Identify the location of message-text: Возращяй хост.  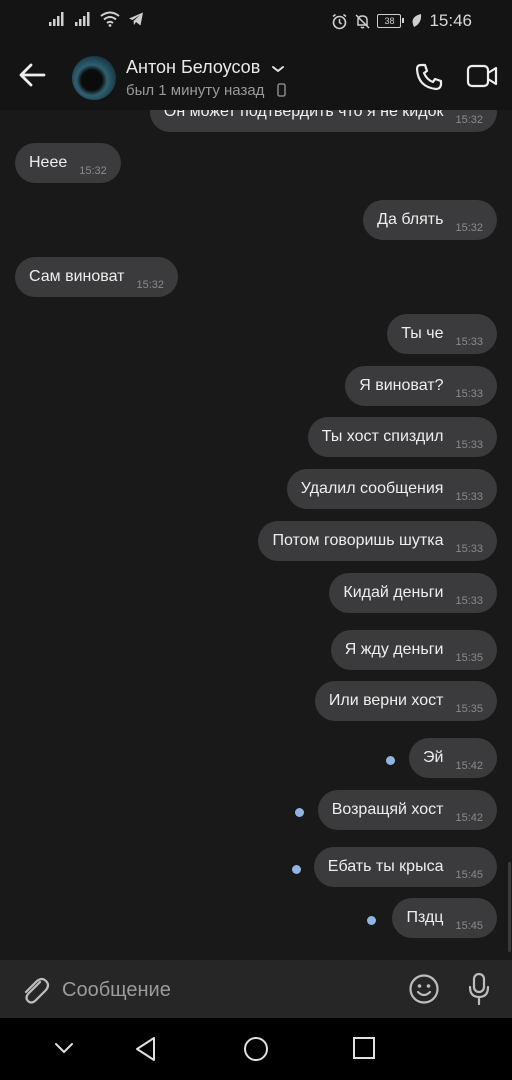
(387, 809).